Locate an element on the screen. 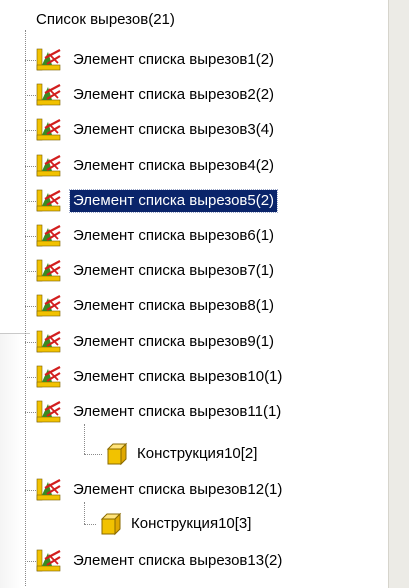  cut-list-item-8: Элемент списка вырезов8(1) is located at coordinates (211, 306).